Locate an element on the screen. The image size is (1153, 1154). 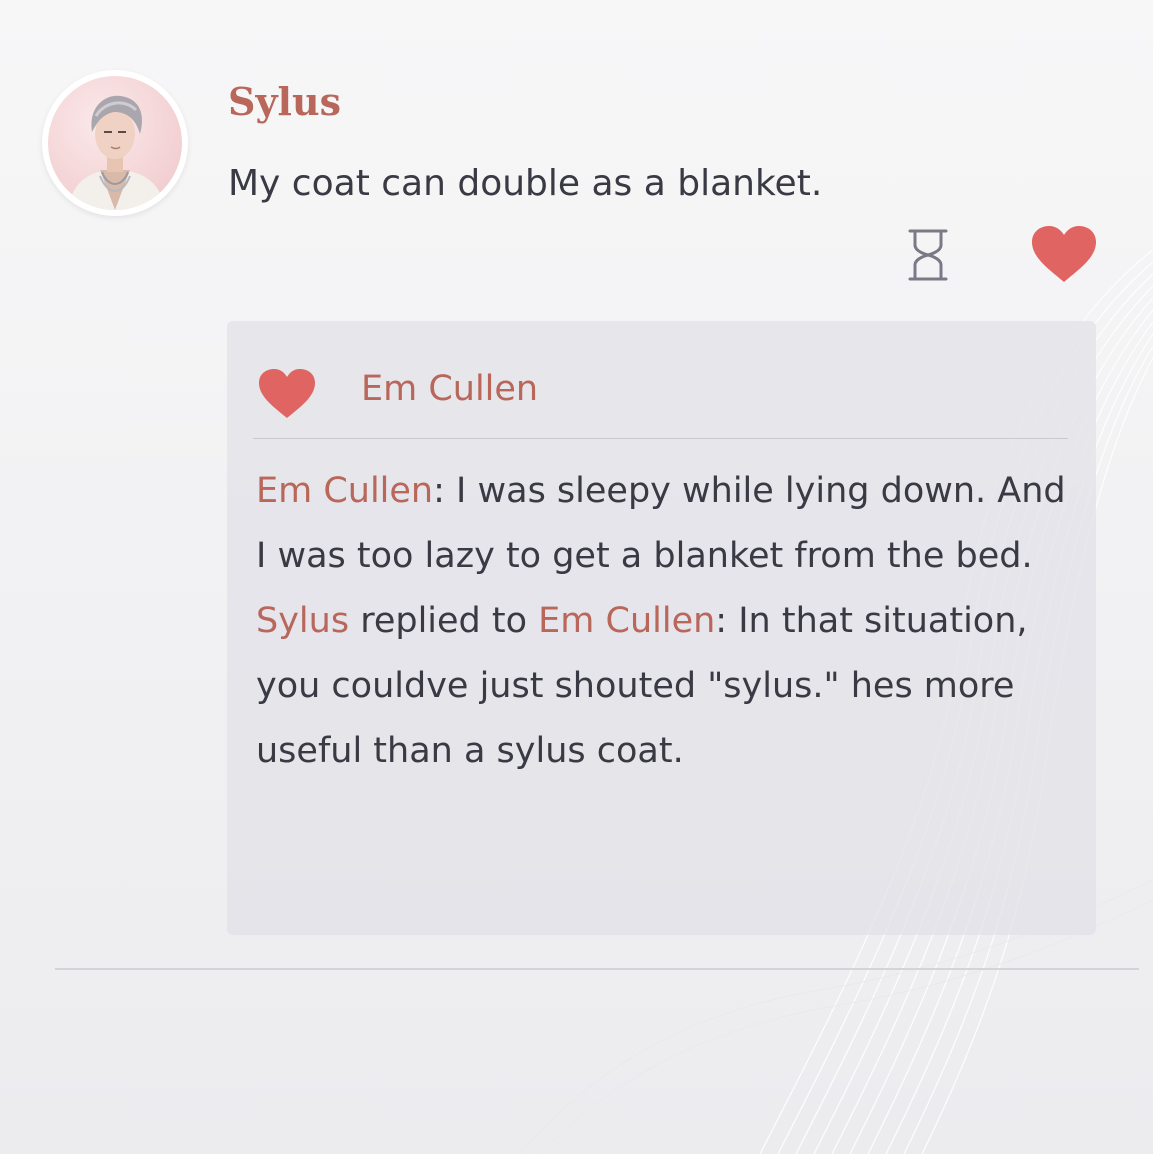
liked-heart-icon is located at coordinates (287, 393).